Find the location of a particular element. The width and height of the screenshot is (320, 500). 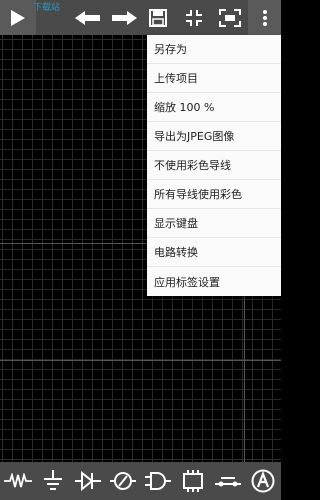

play-button is located at coordinates (18, 17).